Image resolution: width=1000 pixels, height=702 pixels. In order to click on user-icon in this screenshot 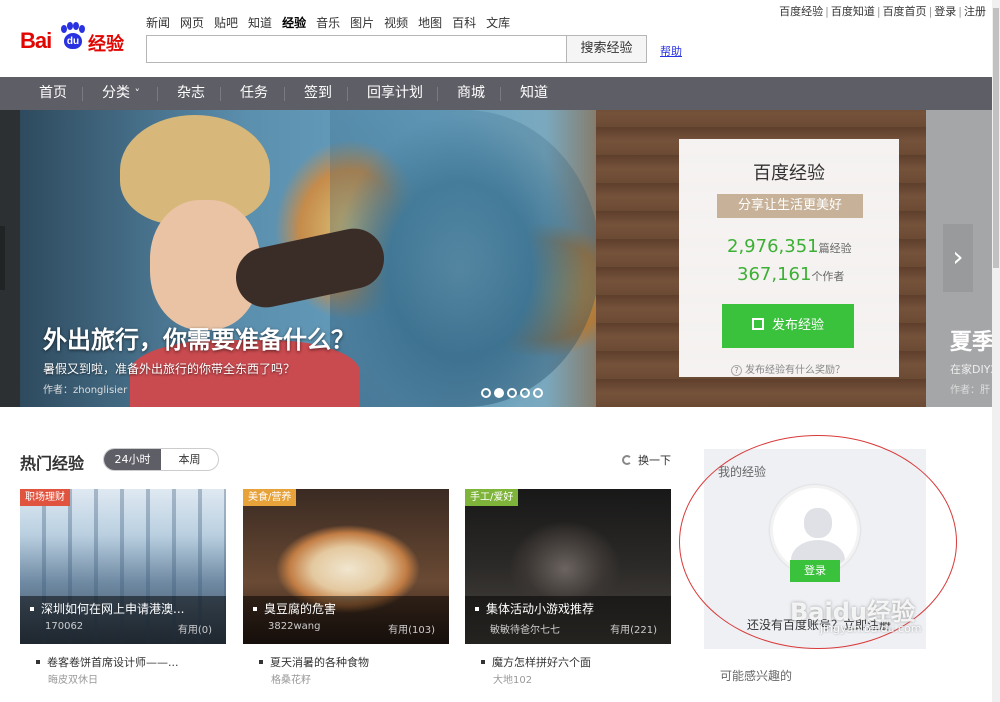, I will do `click(818, 523)`.